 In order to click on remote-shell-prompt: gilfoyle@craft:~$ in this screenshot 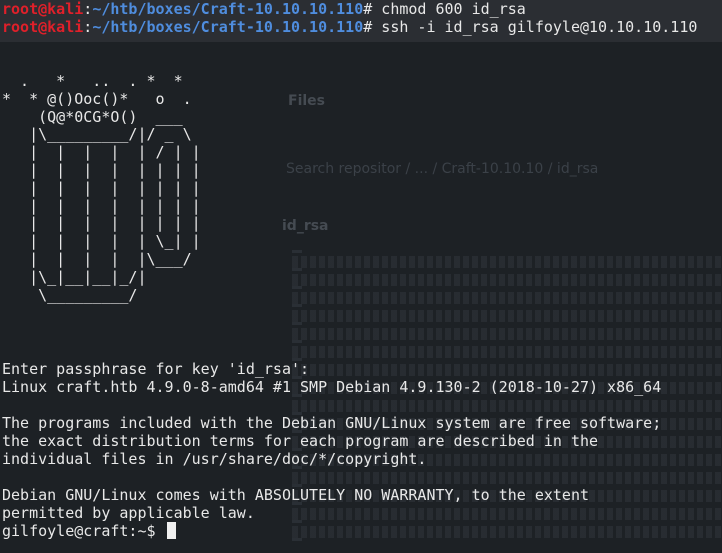, I will do `click(361, 531)`.